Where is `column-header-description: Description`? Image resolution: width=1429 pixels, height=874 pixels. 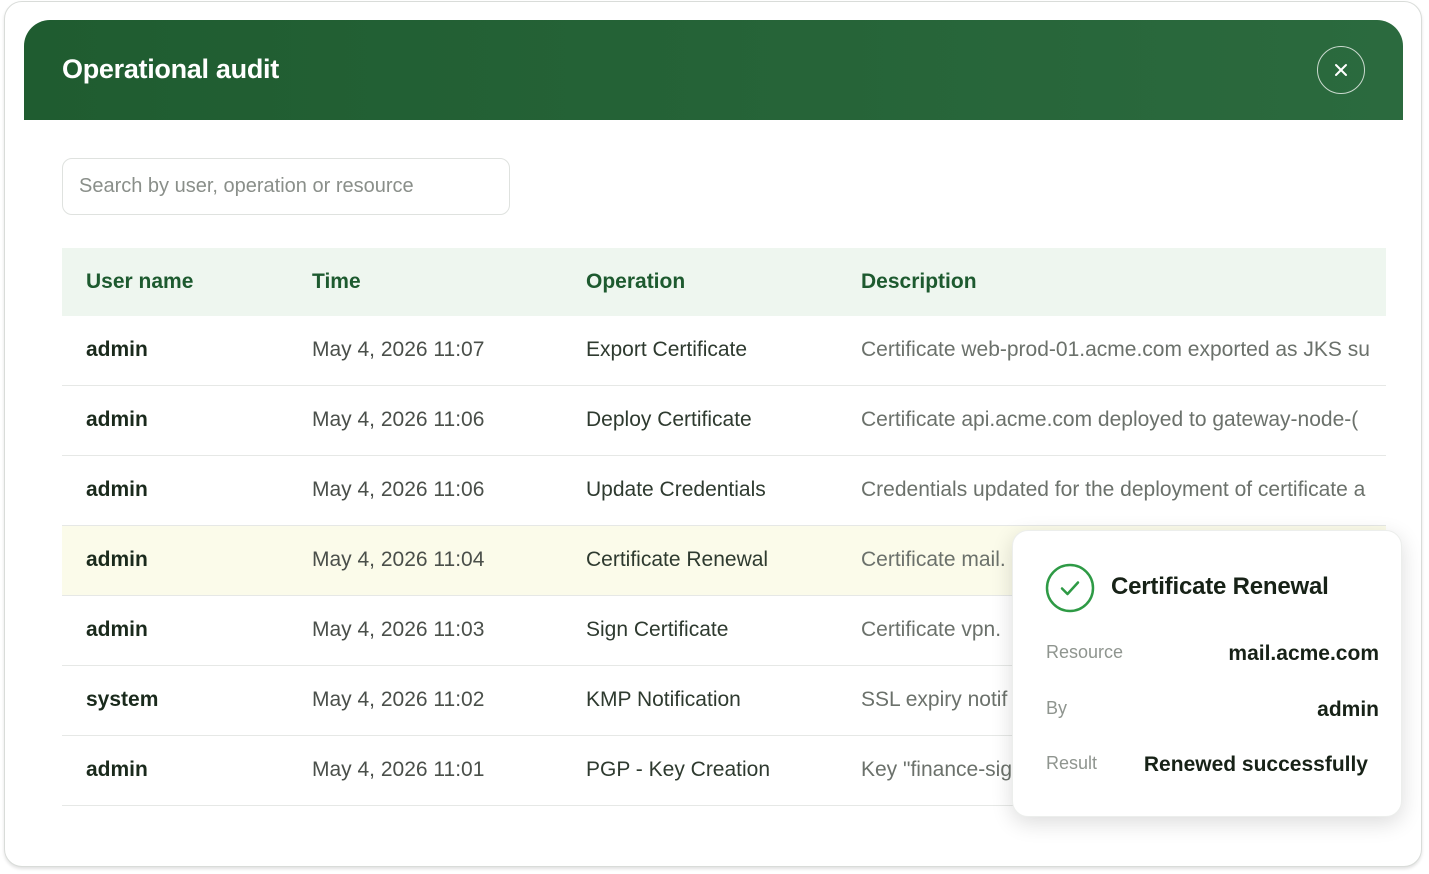 column-header-description: Description is located at coordinates (919, 282).